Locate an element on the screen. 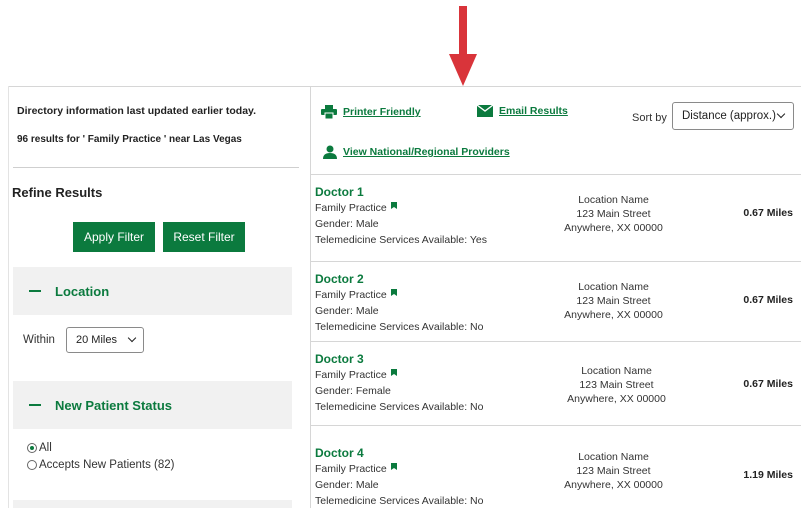 Image resolution: width=801 pixels, height=508 pixels. doctor-name-link: Doctor 1 is located at coordinates (339, 192).